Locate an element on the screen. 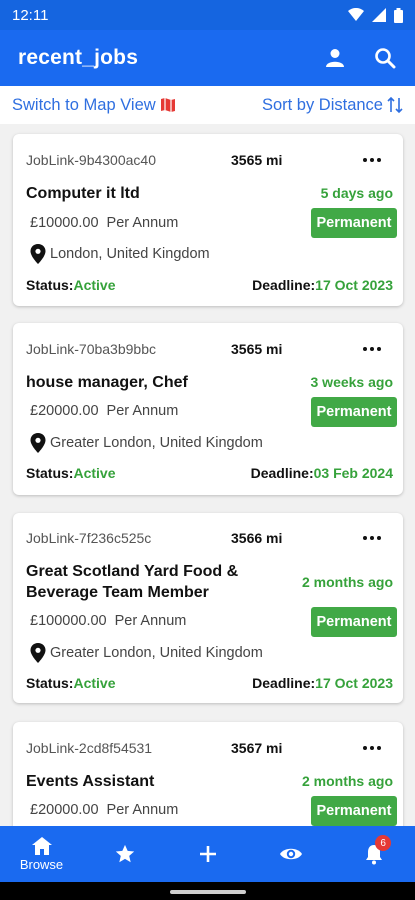  sort-label: Sort by Distance is located at coordinates (322, 104).